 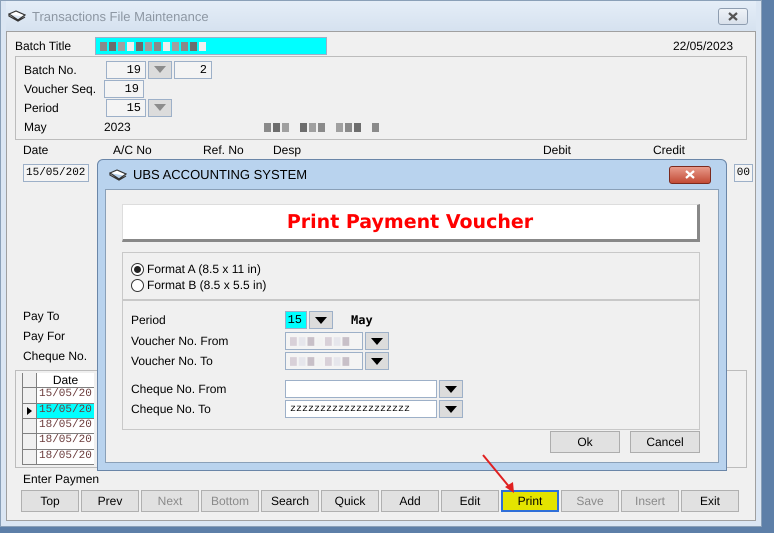 I want to click on field-label: Voucher Seq., so click(x=61, y=89).